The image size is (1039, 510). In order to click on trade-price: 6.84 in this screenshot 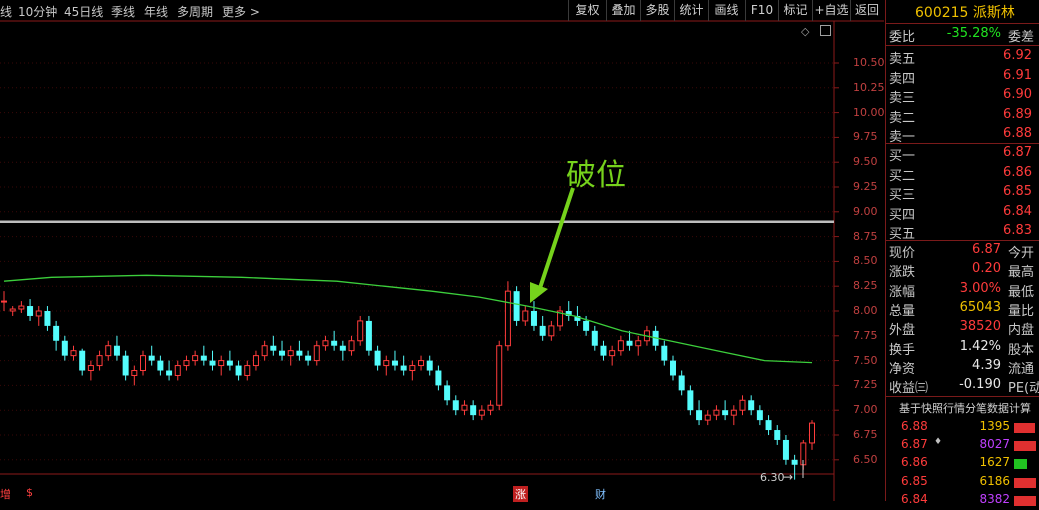, I will do `click(914, 498)`.